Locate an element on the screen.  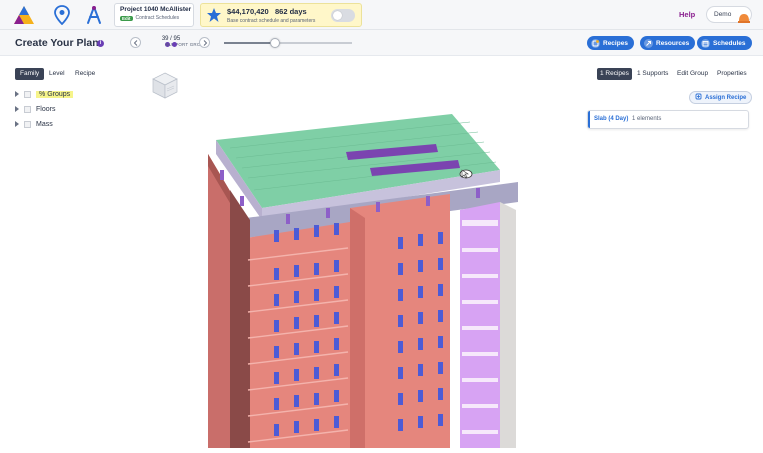
tree-item-label: Mass is located at coordinates (44, 124).